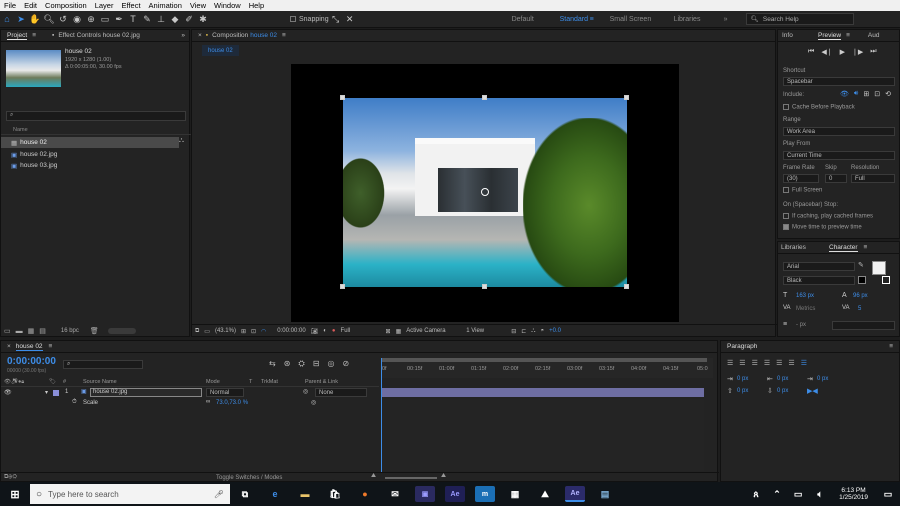 The width and height of the screenshot is (900, 506). Describe the element at coordinates (777, 494) in the screenshot. I see `tray-expand-icon: ⌃` at that location.